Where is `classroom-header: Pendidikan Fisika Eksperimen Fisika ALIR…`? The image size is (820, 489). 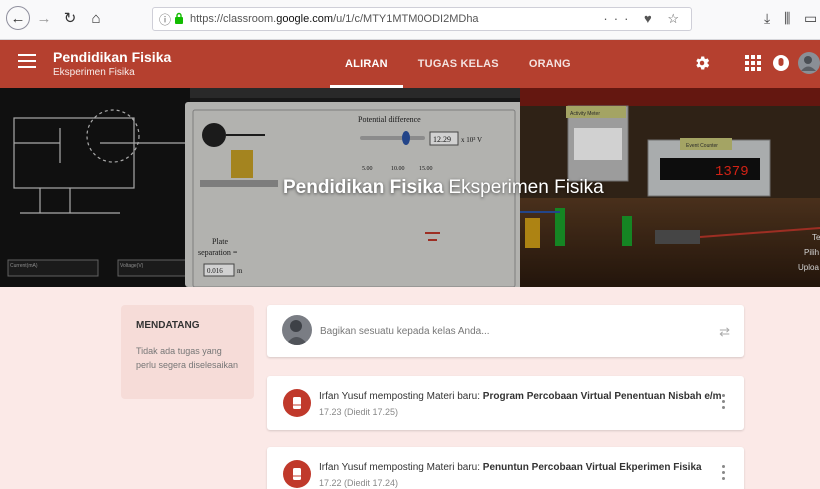
classroom-header: Pendidikan Fisika Eksperimen Fisika ALIR… is located at coordinates (410, 64).